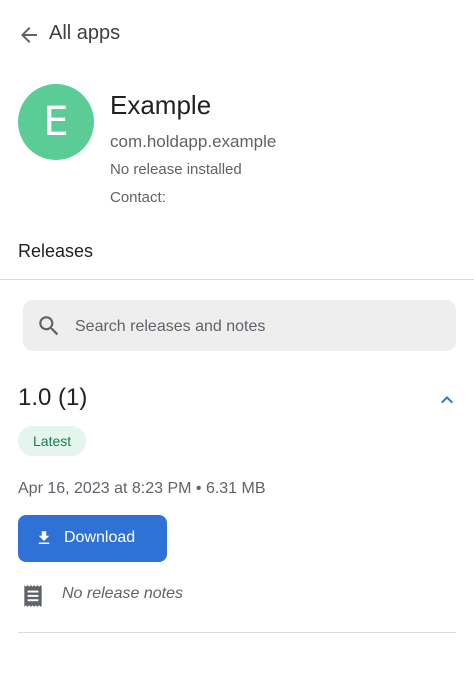 The image size is (474, 676). I want to click on search-input, so click(260, 326).